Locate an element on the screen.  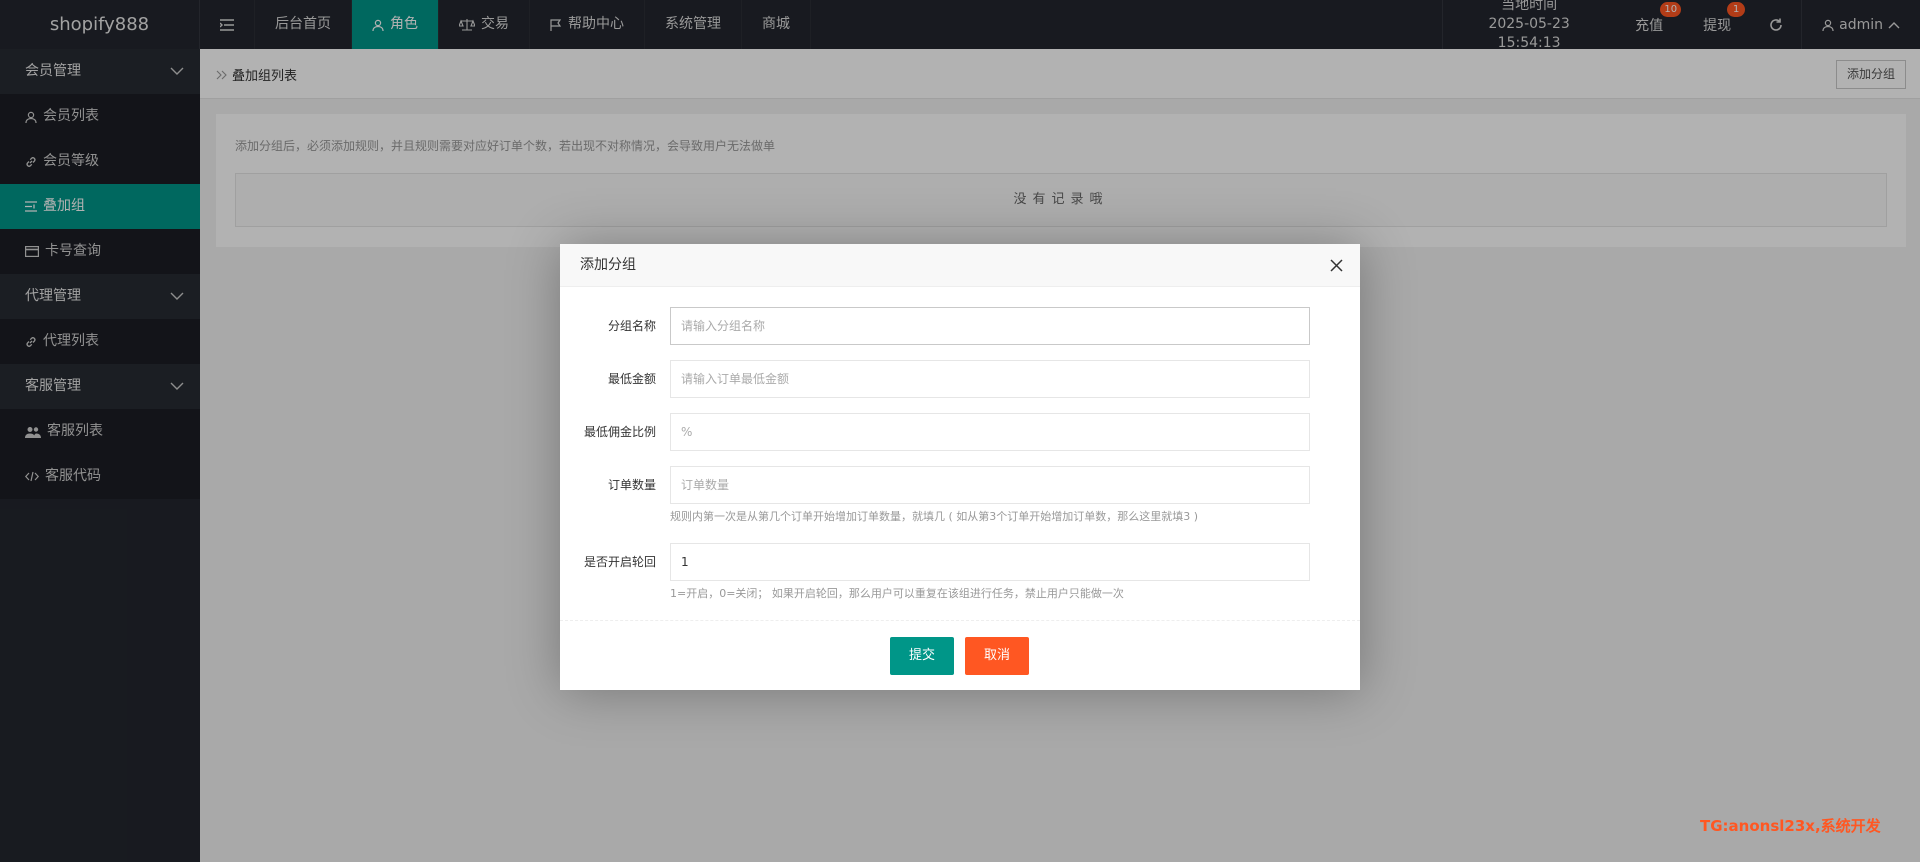
field-label: 最低金额 is located at coordinates (631, 379).